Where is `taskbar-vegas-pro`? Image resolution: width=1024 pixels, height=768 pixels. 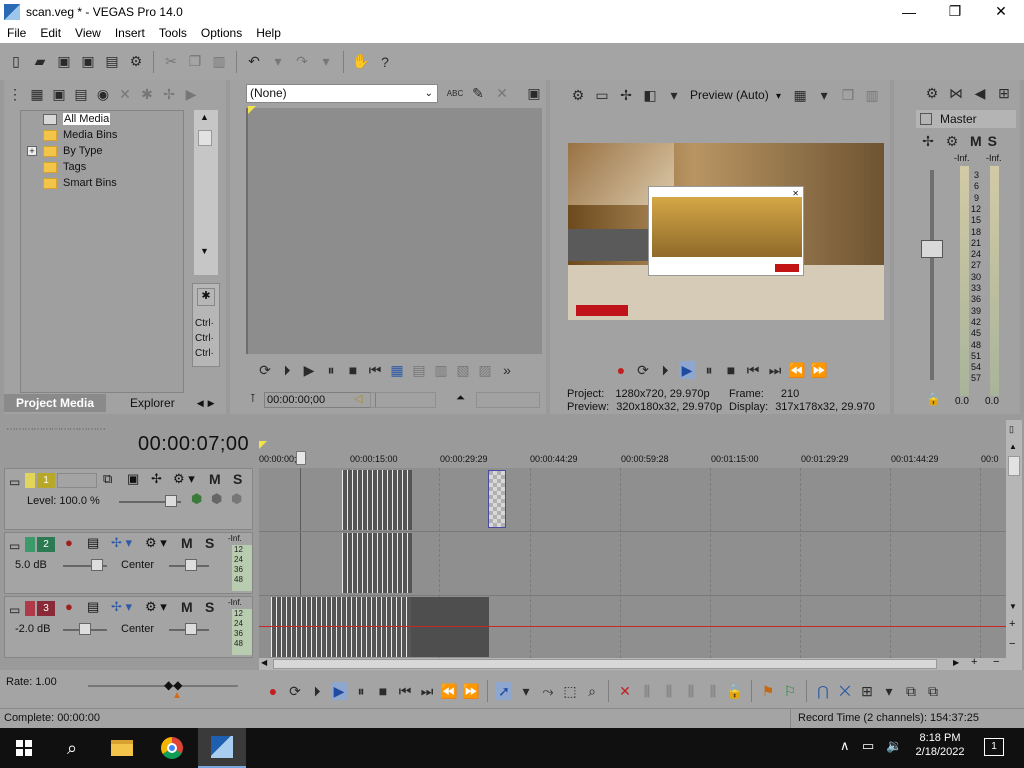
taskbar-vegas-pro is located at coordinates (222, 748).